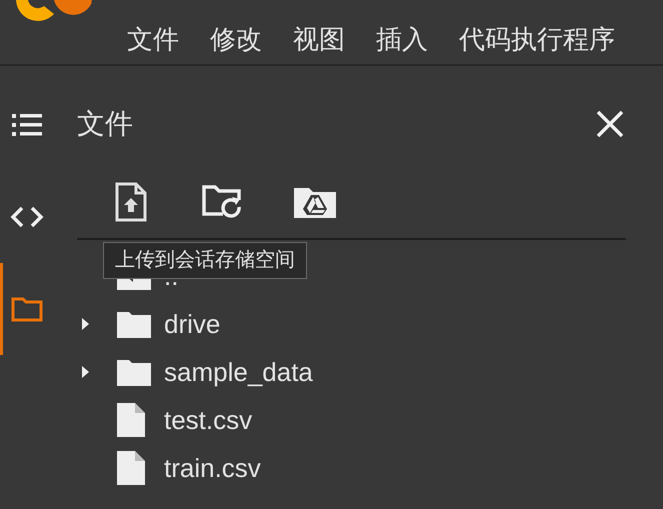 This screenshot has height=509, width=663. What do you see at coordinates (192, 324) in the screenshot?
I see `file-name: drive` at bounding box center [192, 324].